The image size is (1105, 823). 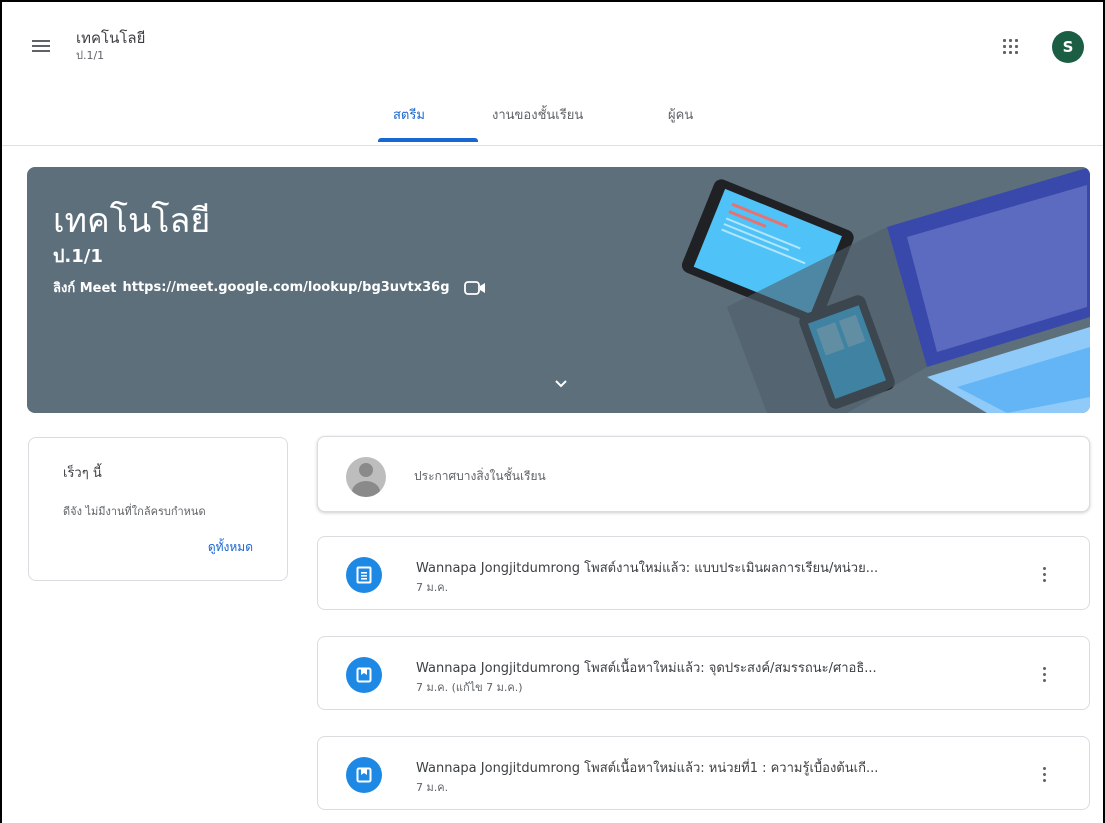 What do you see at coordinates (78, 256) in the screenshot?
I see `banner-section: ป.1/1` at bounding box center [78, 256].